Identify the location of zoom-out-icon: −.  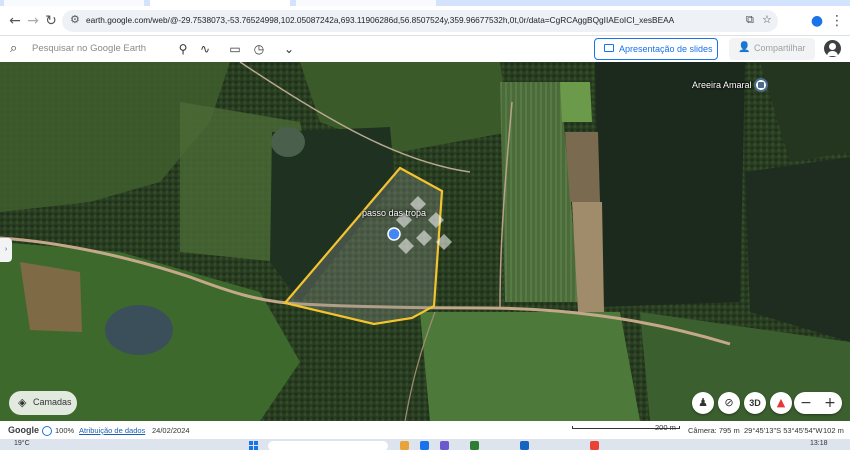
(806, 403).